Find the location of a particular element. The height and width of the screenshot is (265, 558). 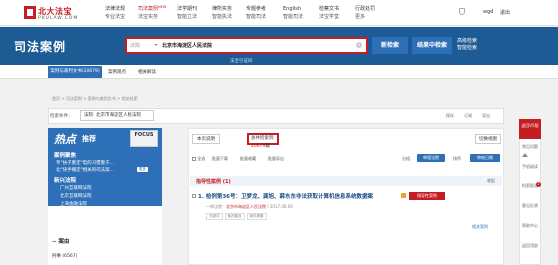

keyword-chip: 关键词 is located at coordinates (214, 216).